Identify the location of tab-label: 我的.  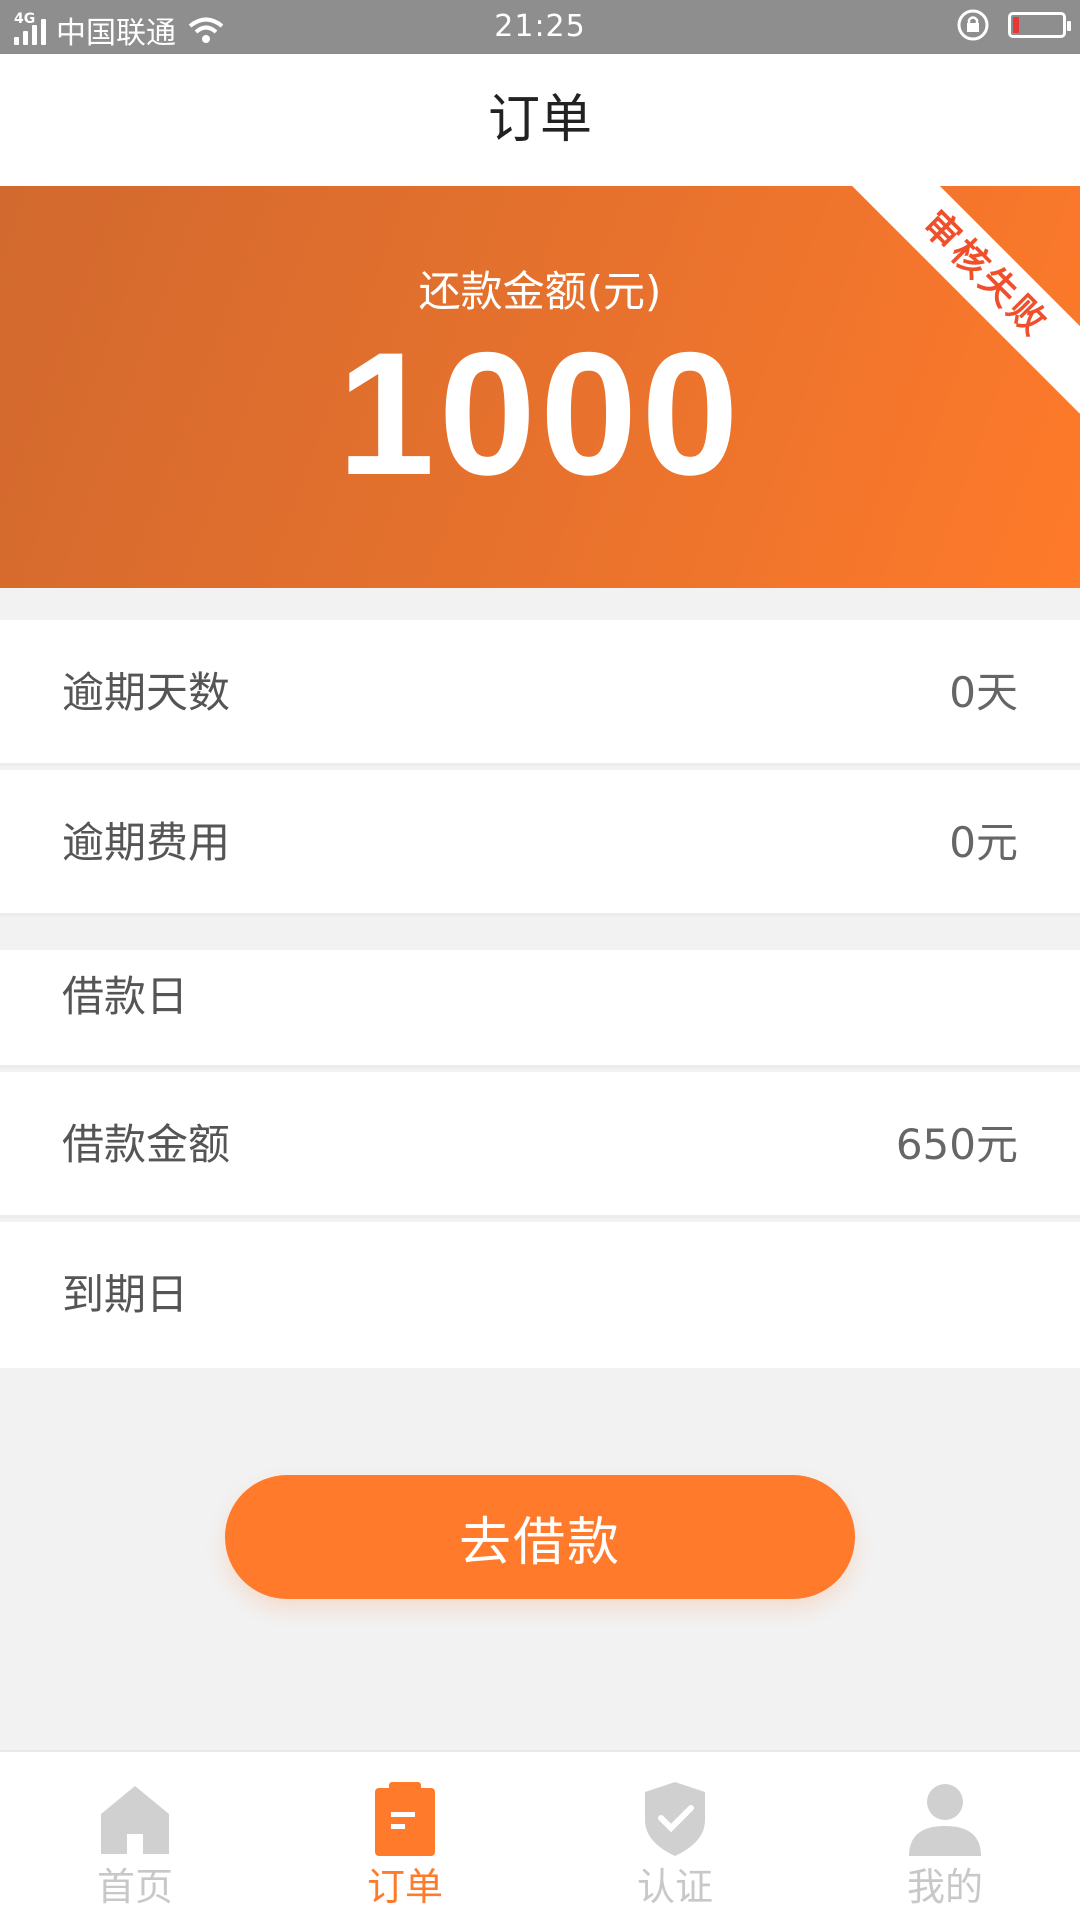
(944, 1887).